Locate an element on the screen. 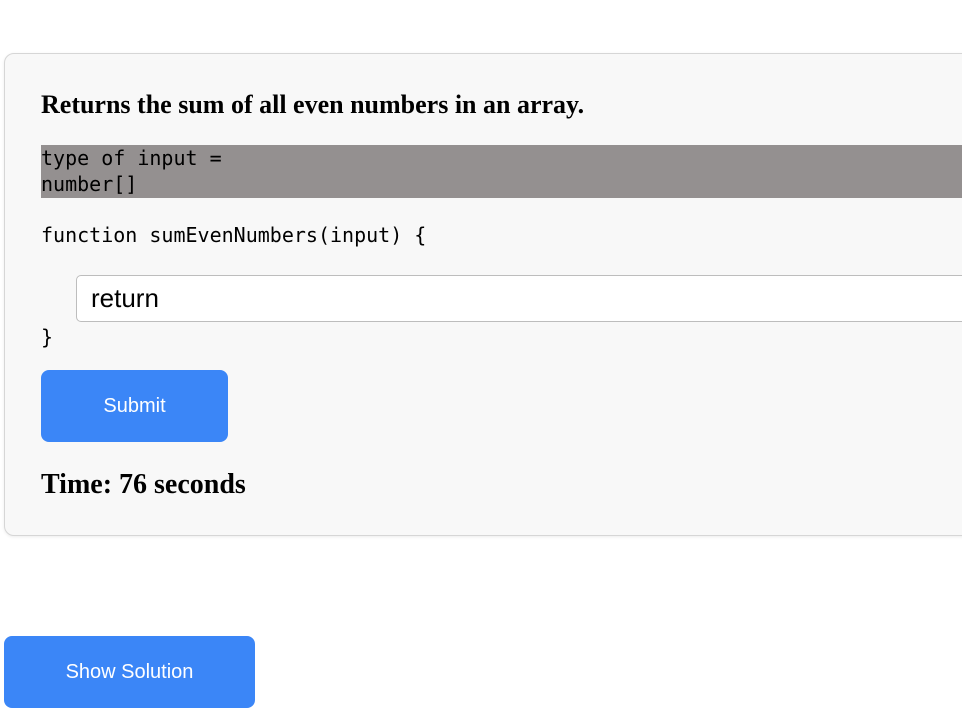 This screenshot has height=712, width=962. submit-button: Submit is located at coordinates (134, 406).